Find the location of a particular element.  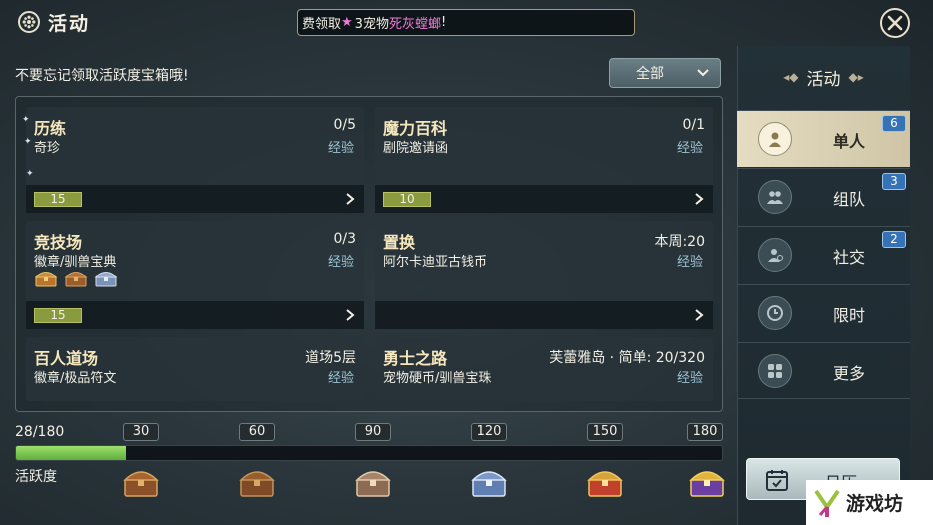

marquee-highlight: 死灰螳螂 is located at coordinates (414, 24).